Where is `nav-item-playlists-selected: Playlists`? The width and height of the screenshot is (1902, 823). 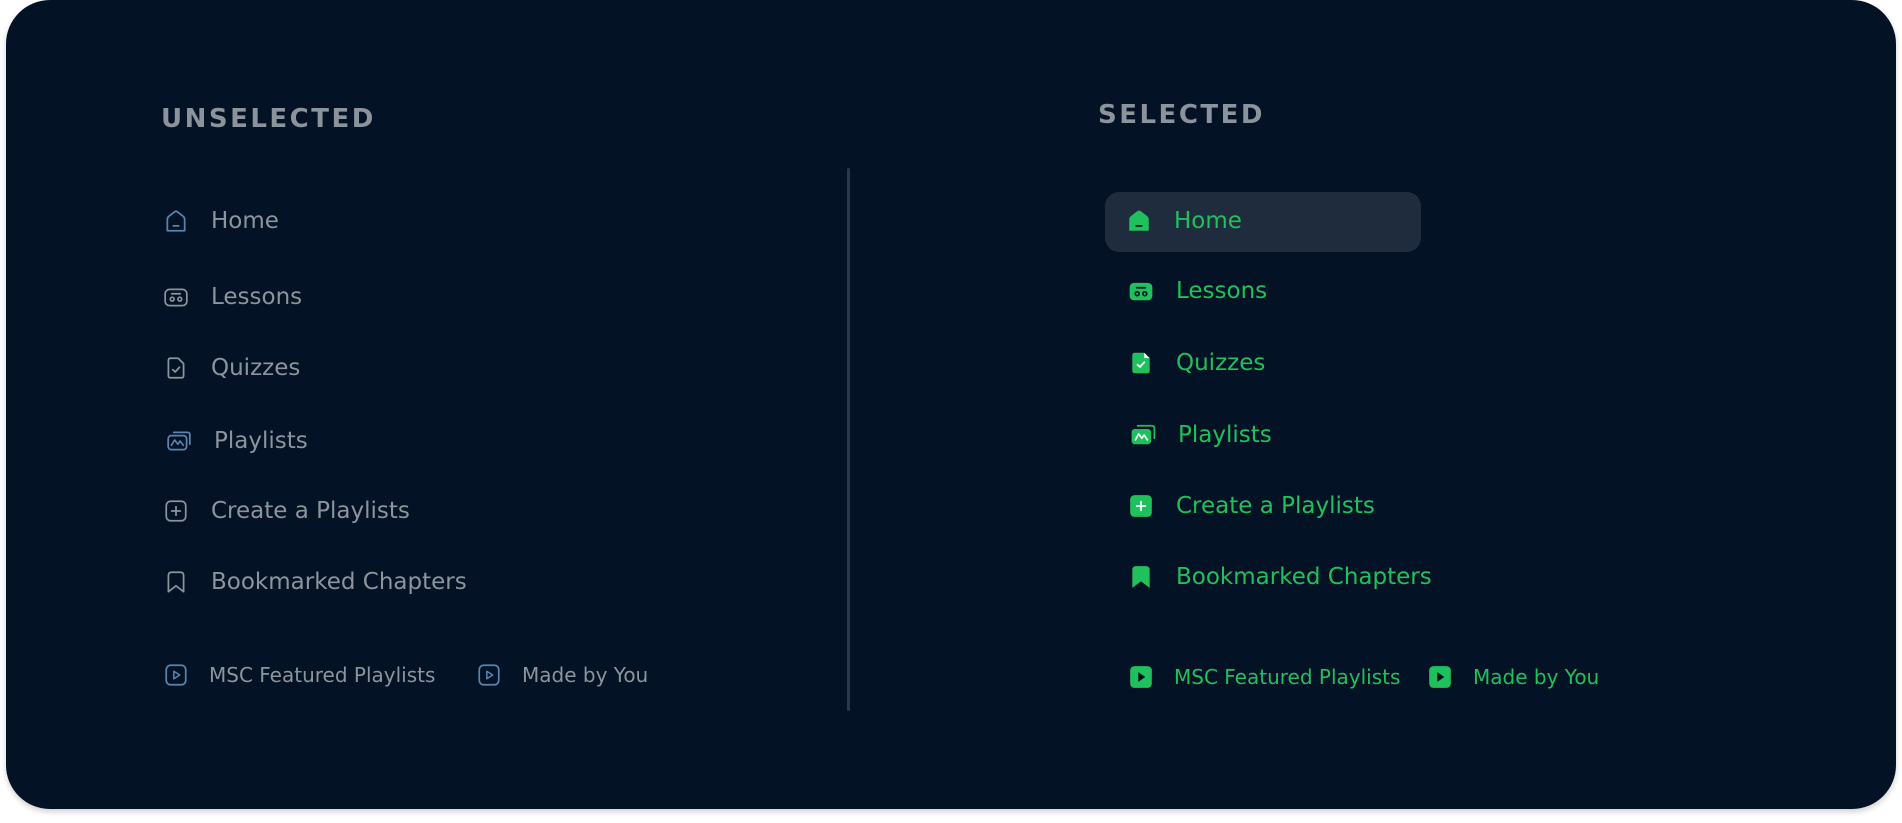
nav-item-playlists-selected: Playlists is located at coordinates (1201, 435).